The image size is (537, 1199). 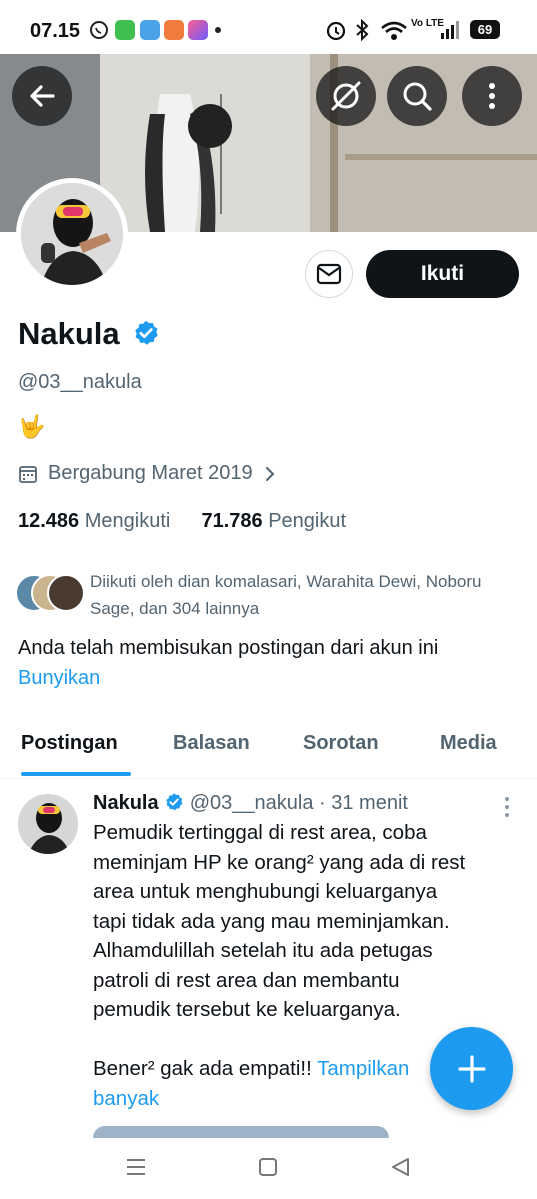 What do you see at coordinates (450, 30) in the screenshot?
I see `signal-icon` at bounding box center [450, 30].